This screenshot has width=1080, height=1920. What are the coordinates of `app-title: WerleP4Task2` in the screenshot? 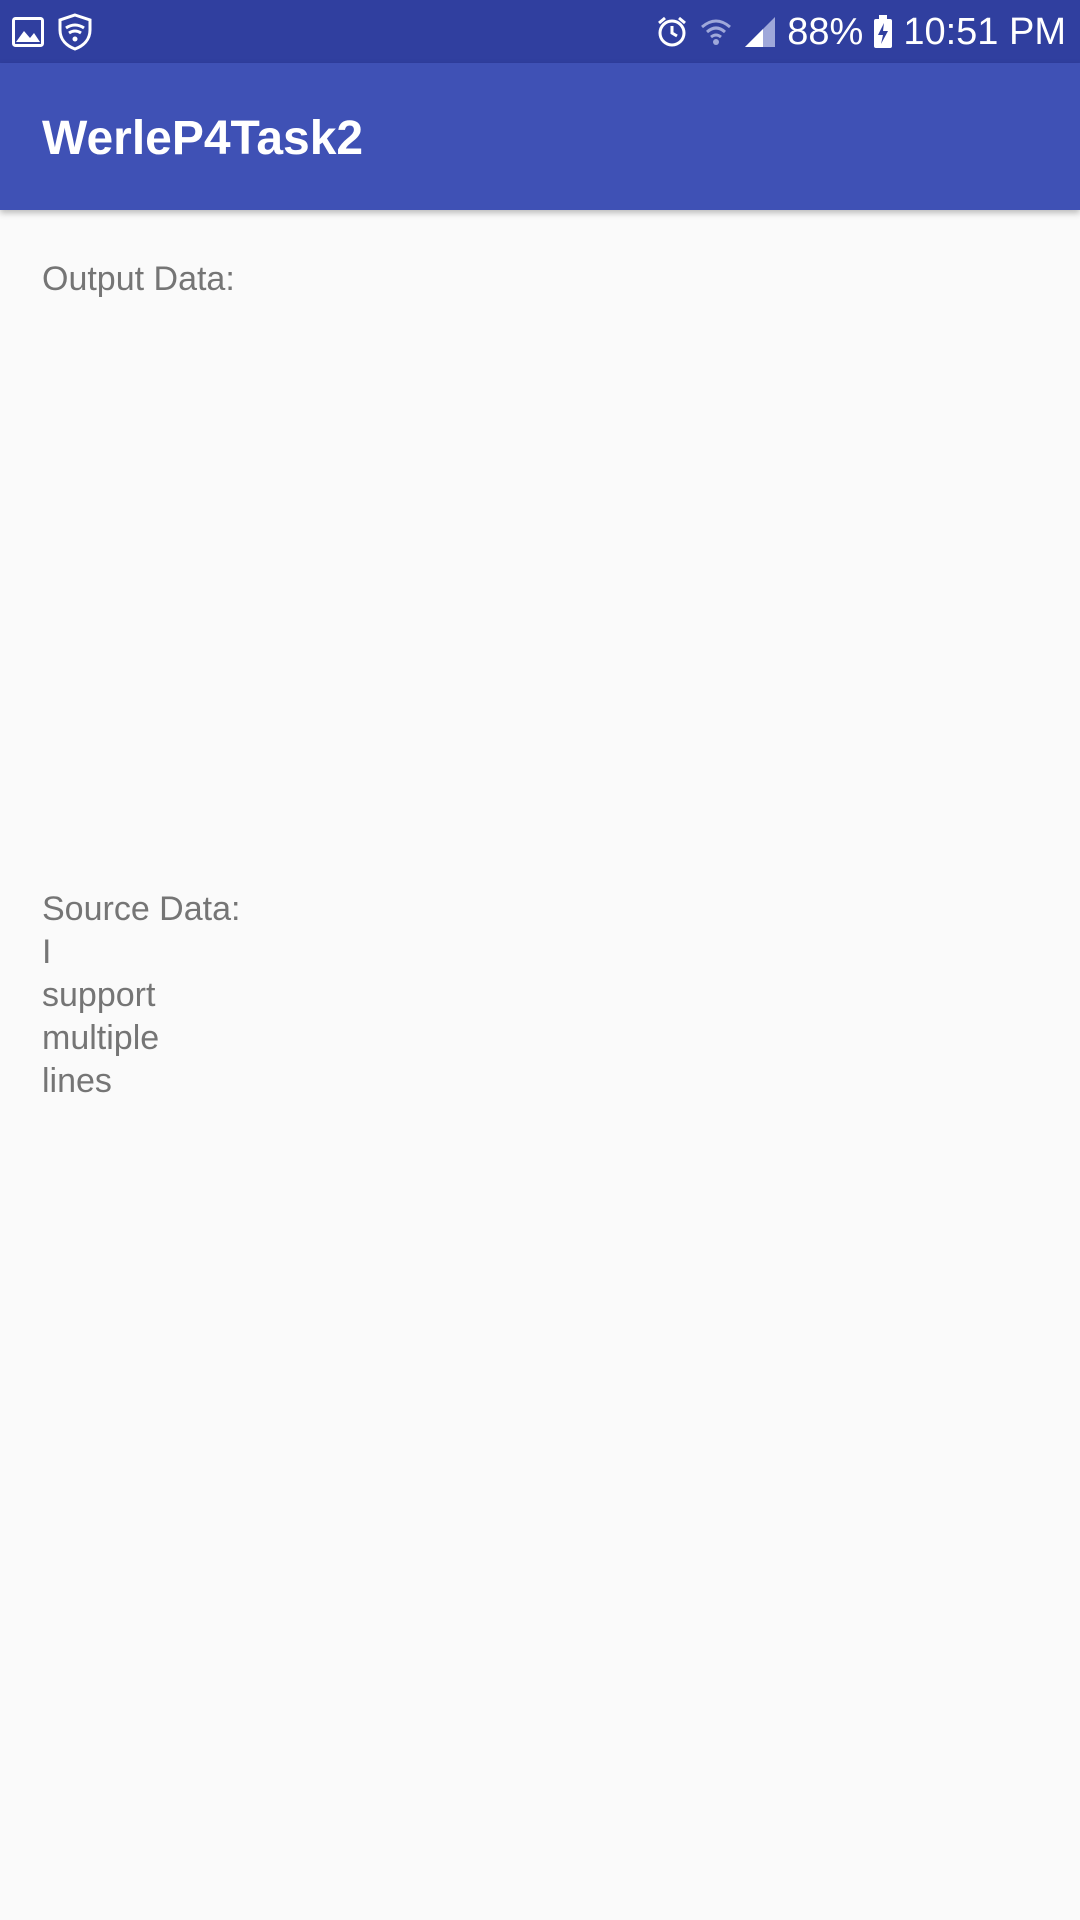 It's located at (203, 138).